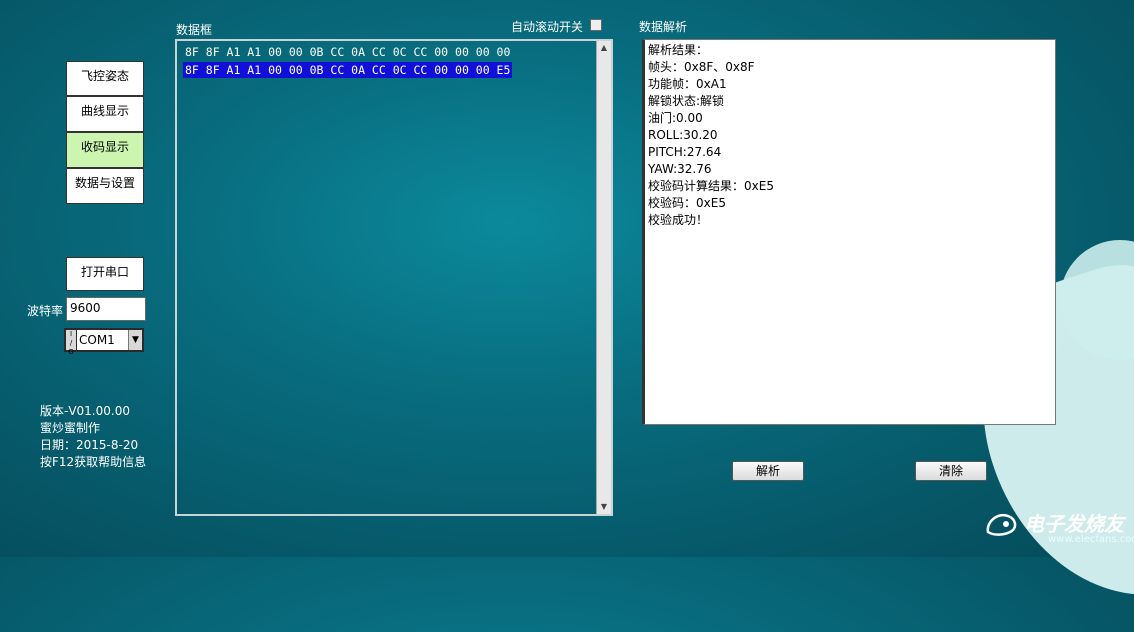 The image size is (1134, 632). Describe the element at coordinates (105, 150) in the screenshot. I see `nav-receive-display-button: 收码显示` at that location.